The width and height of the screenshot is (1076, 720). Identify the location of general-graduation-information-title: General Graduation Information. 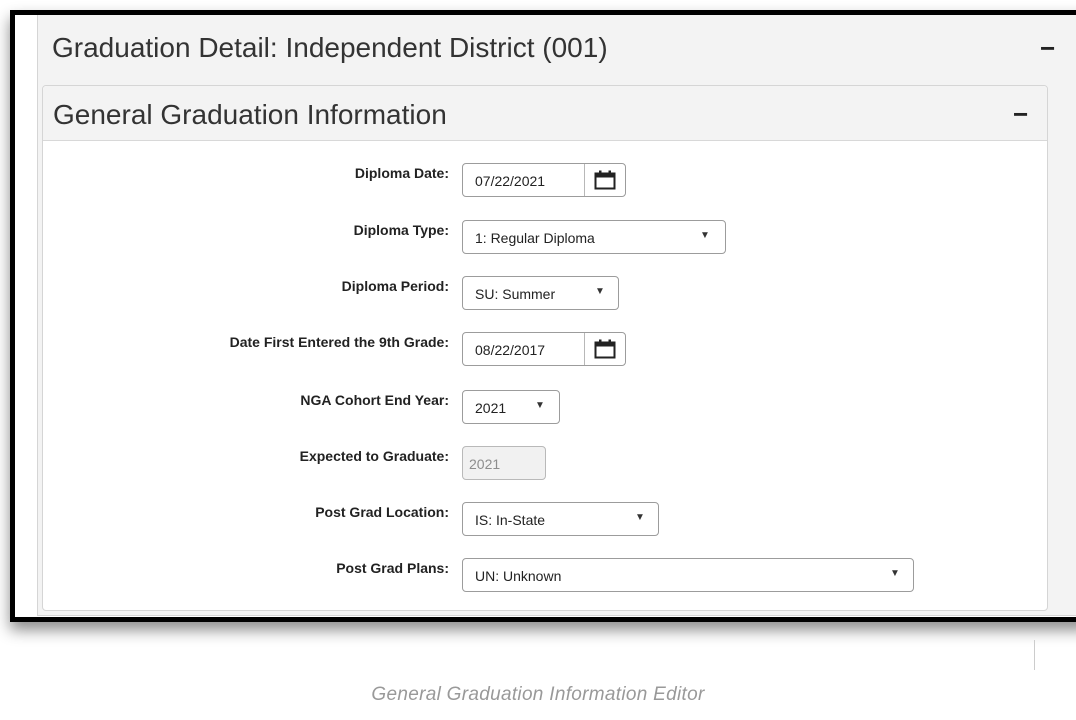
(250, 114).